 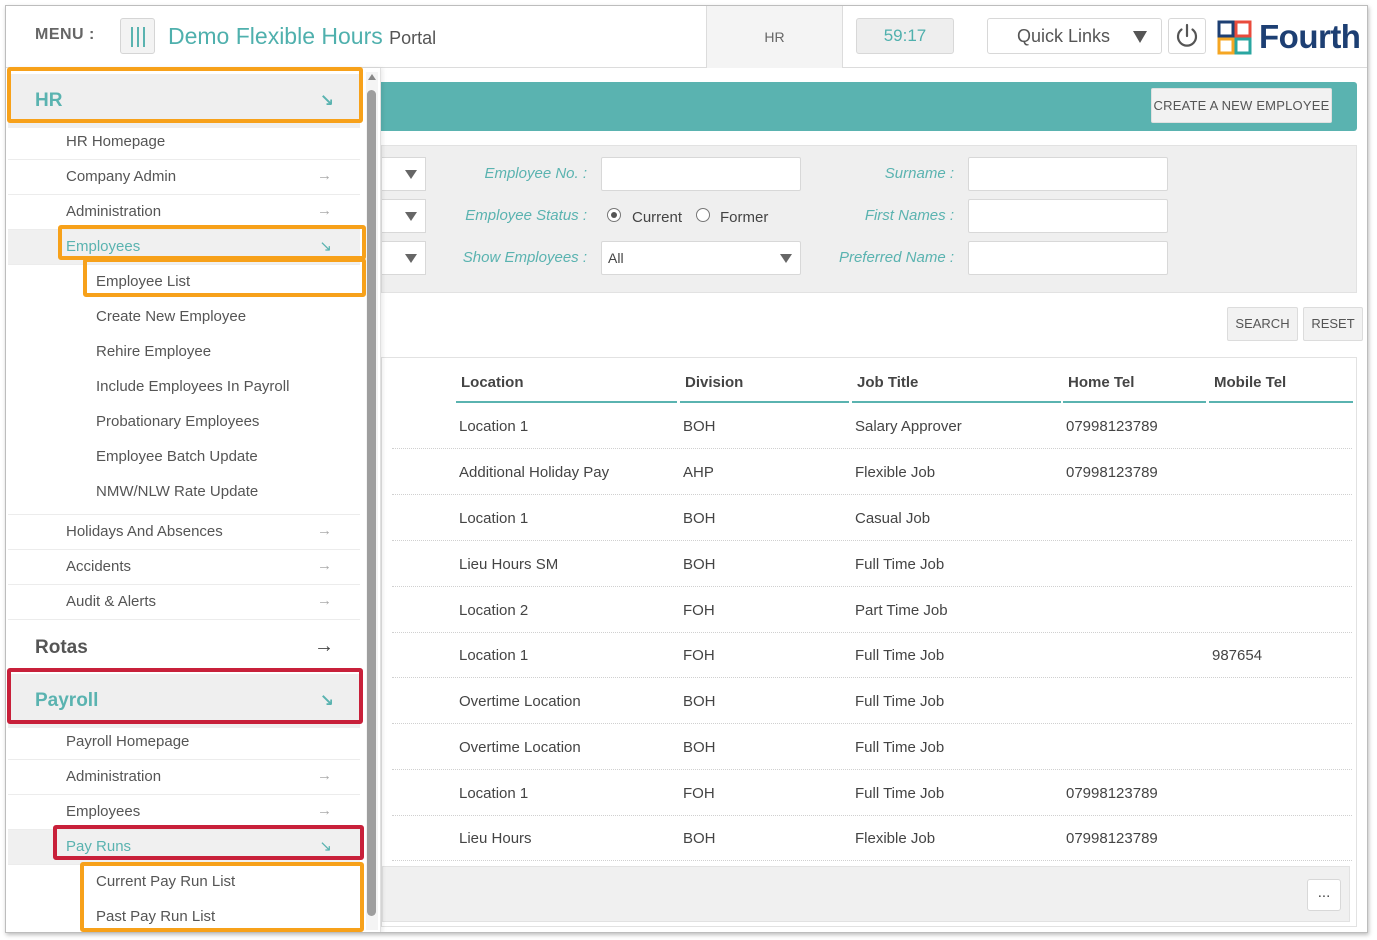 What do you see at coordinates (535, 173) in the screenshot?
I see `employee-no-label: Employee No. :` at bounding box center [535, 173].